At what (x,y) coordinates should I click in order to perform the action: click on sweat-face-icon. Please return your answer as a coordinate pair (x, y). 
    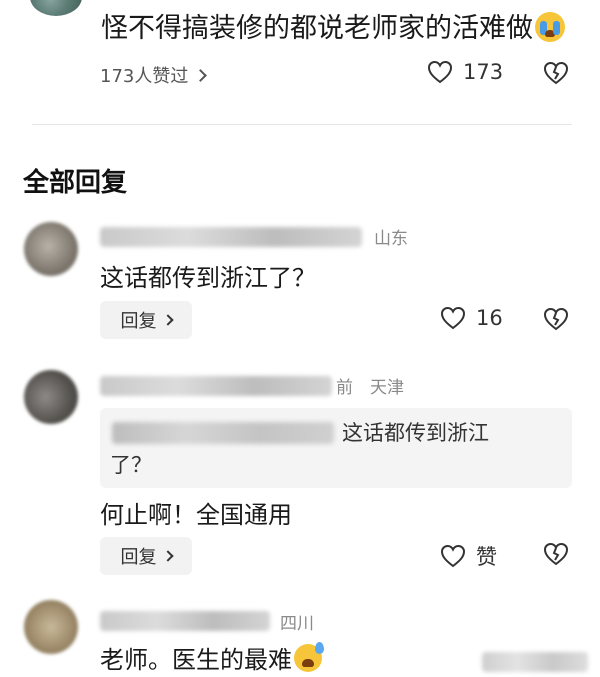
    Looking at the image, I should click on (309, 657).